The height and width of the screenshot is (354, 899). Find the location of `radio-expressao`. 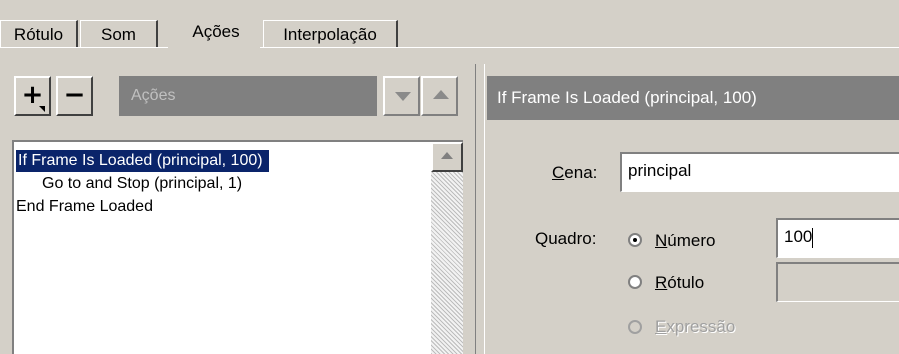

radio-expressao is located at coordinates (635, 327).